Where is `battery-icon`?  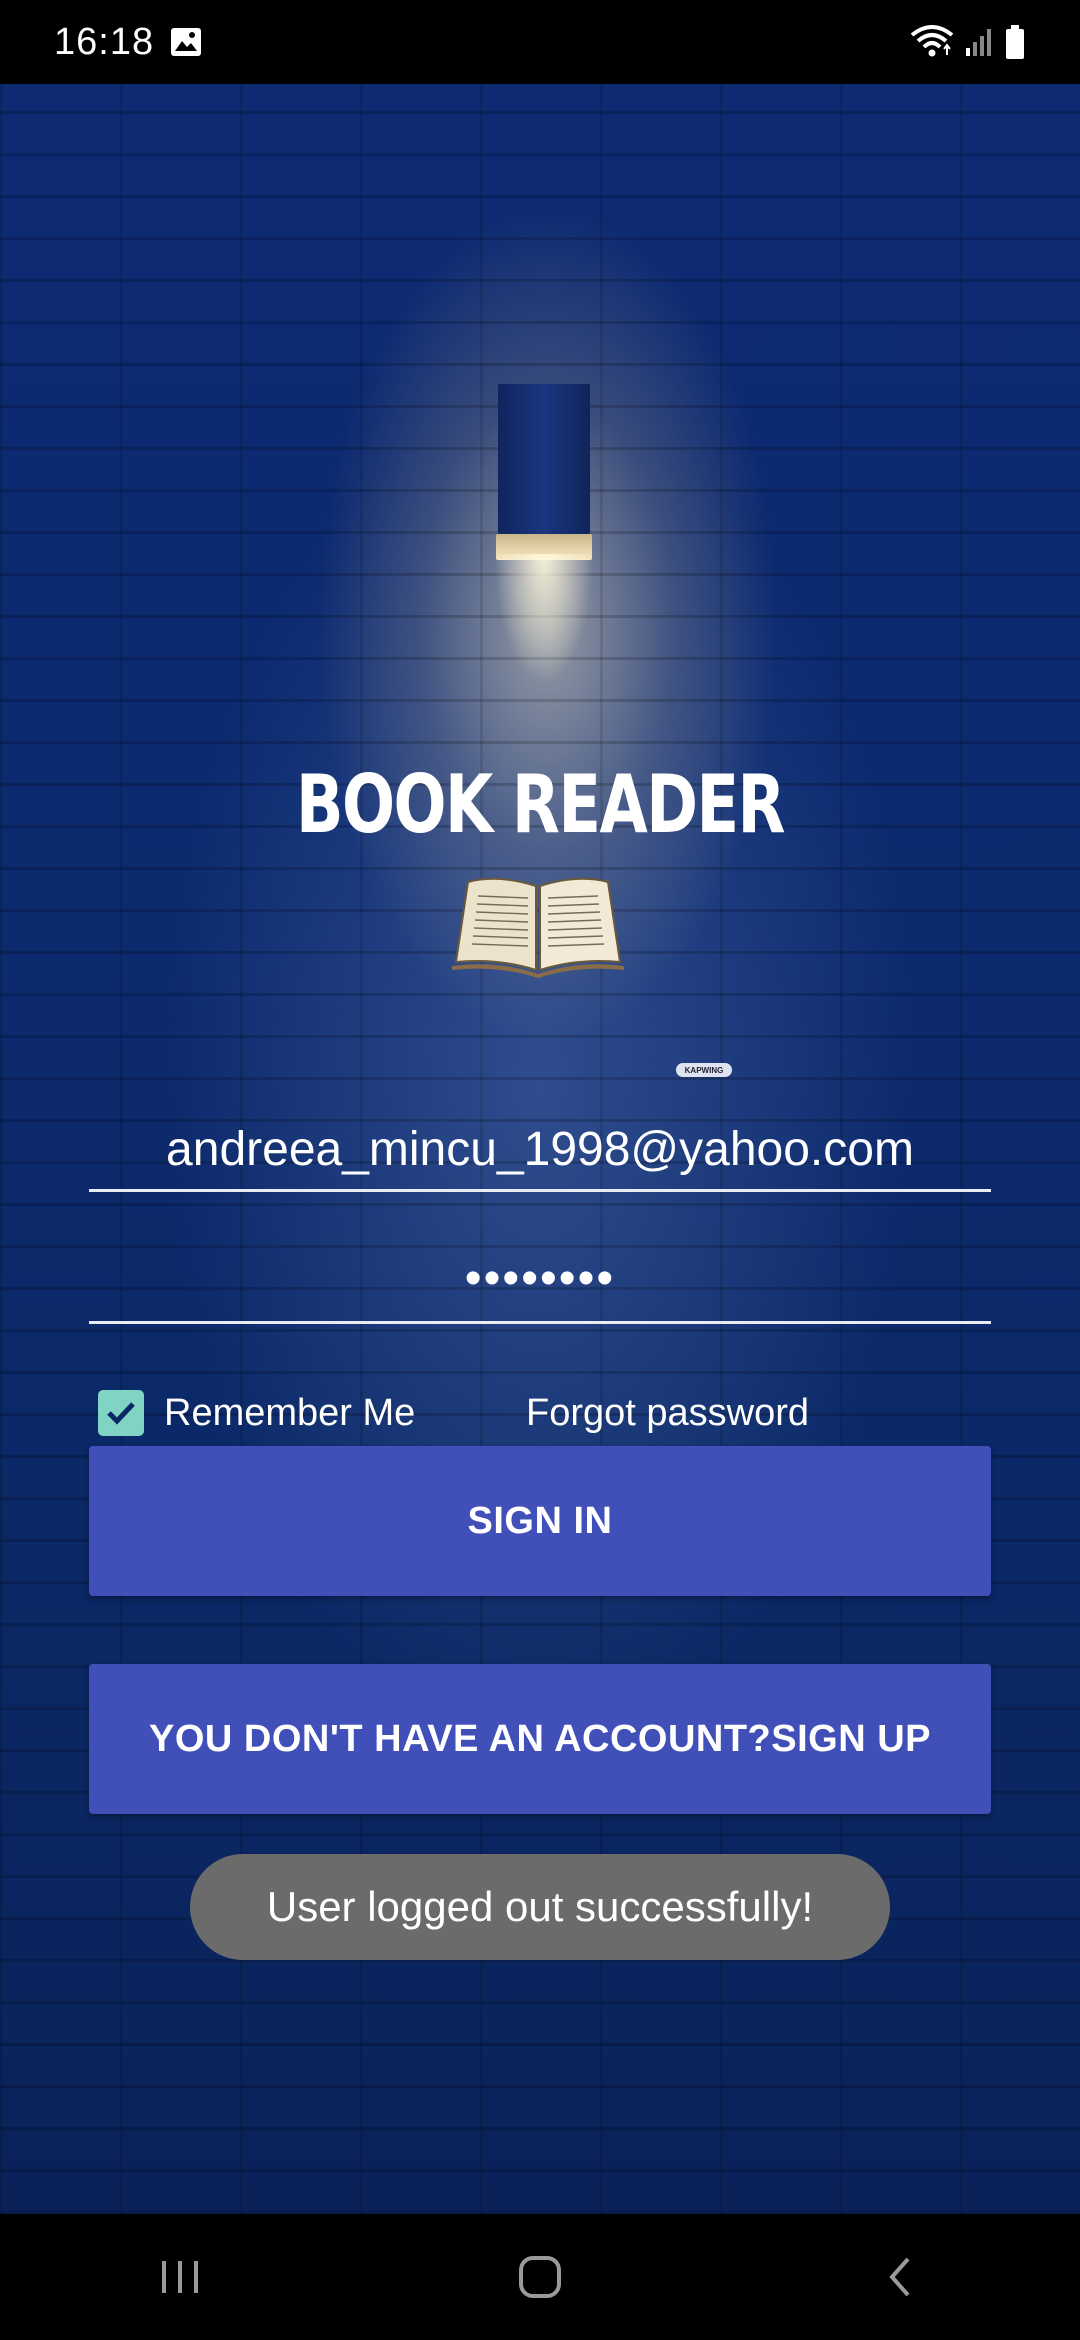 battery-icon is located at coordinates (1015, 42).